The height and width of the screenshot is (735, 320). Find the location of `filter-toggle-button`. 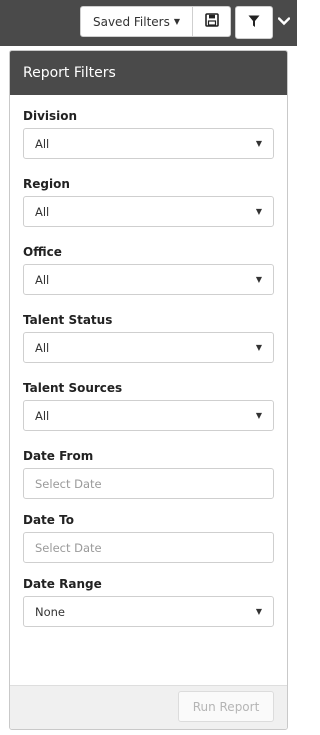

filter-toggle-button is located at coordinates (254, 22).